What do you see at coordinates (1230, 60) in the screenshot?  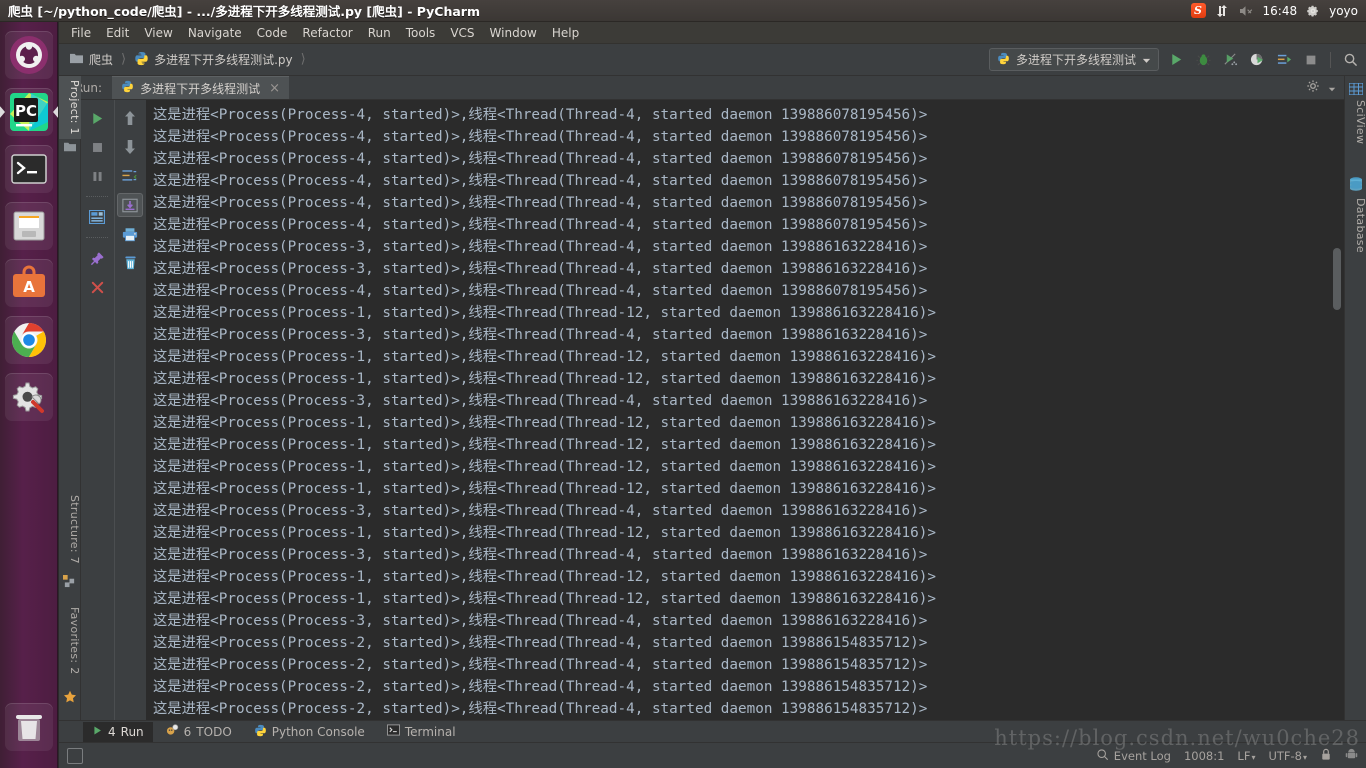 I see `coverage-button` at bounding box center [1230, 60].